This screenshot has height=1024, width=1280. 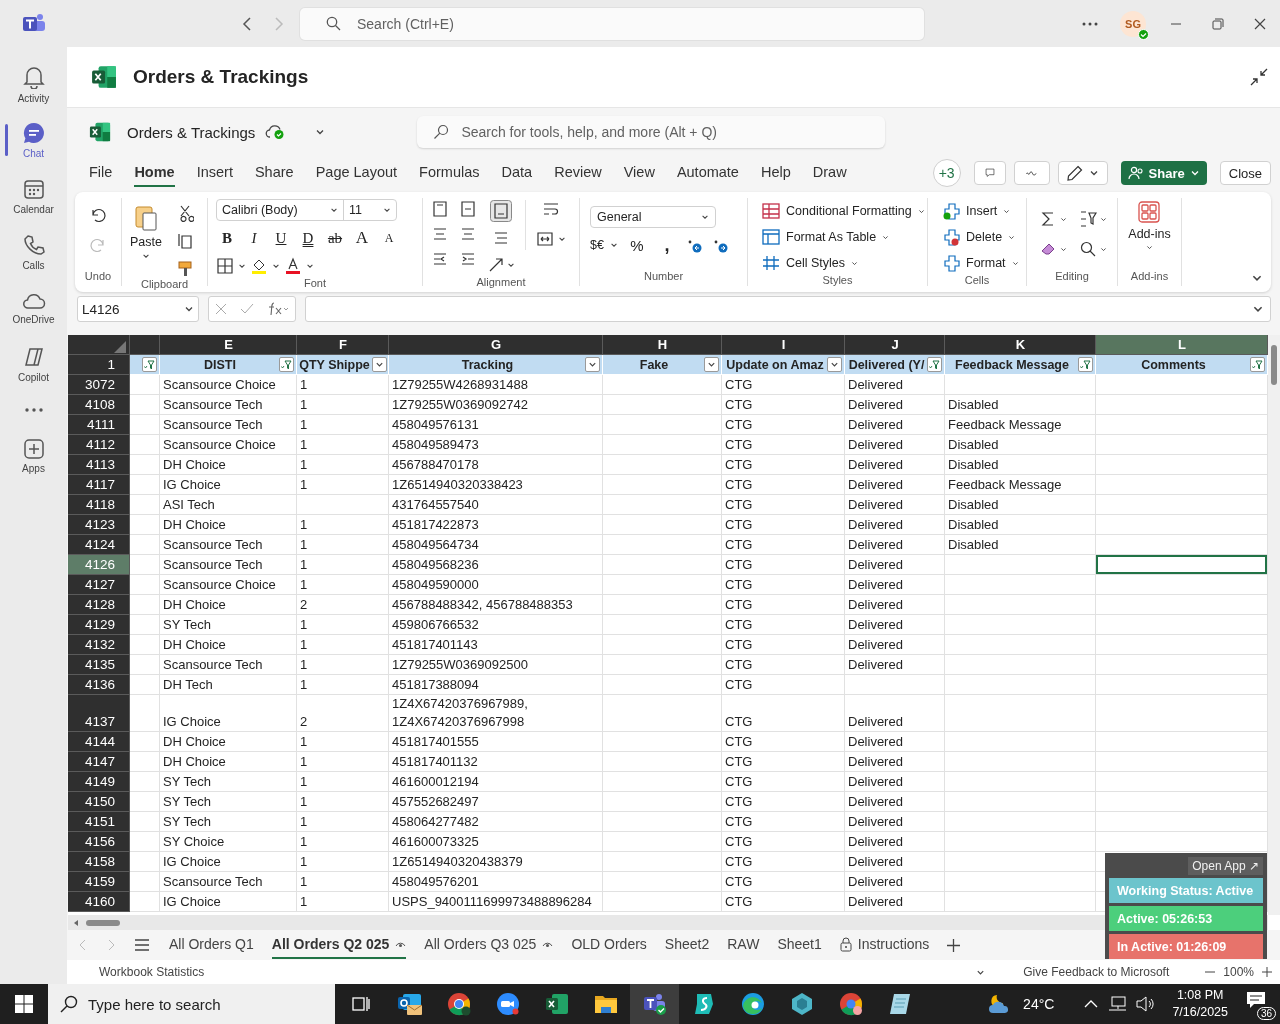 What do you see at coordinates (1117, 1004) in the screenshot?
I see `network-icon` at bounding box center [1117, 1004].